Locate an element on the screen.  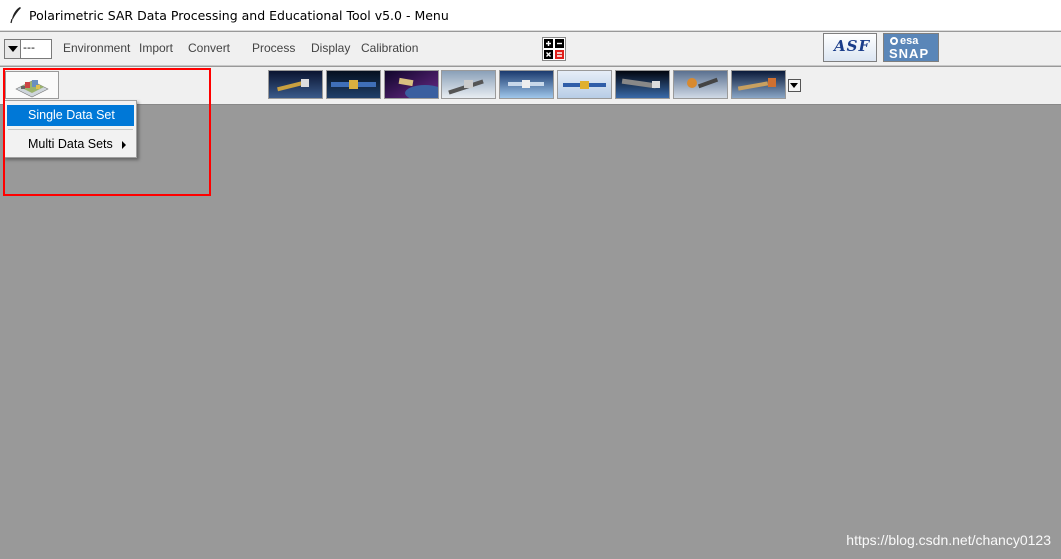
satellite-2-icon is located at coordinates (353, 84).